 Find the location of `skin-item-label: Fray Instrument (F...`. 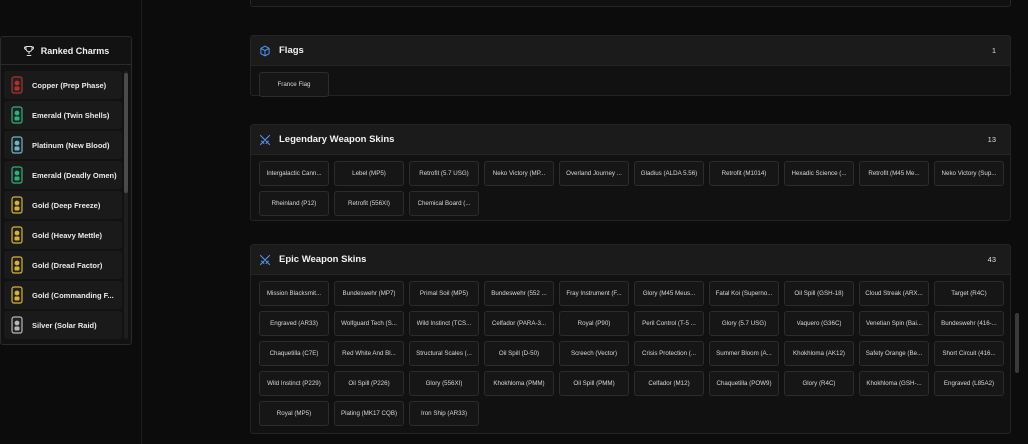

skin-item-label: Fray Instrument (F... is located at coordinates (594, 293).